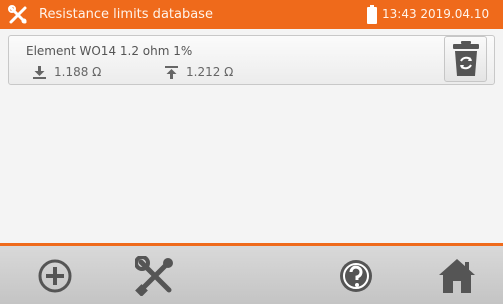 This screenshot has height=304, width=503. I want to click on upper-limit: 1.212 Ω, so click(199, 72).